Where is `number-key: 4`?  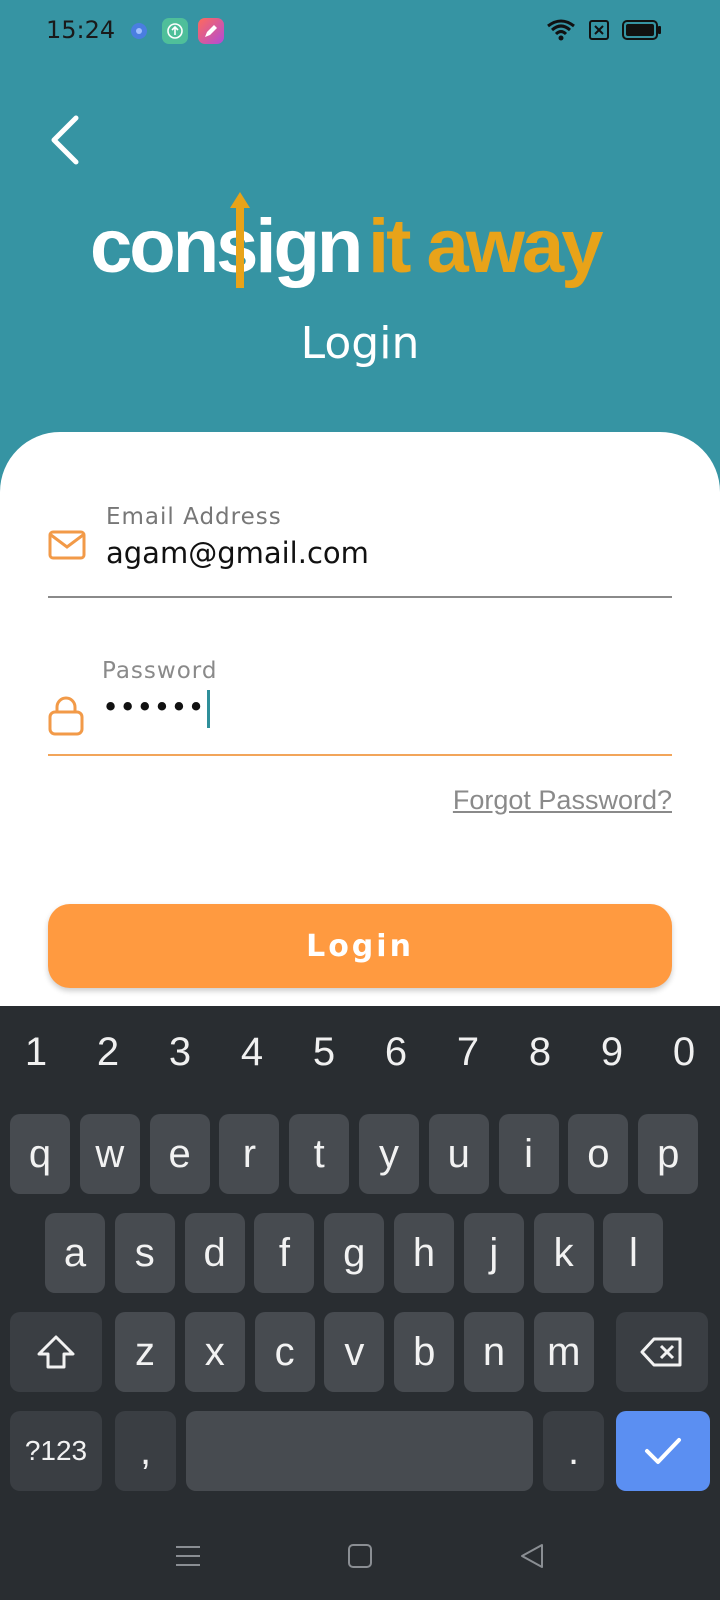
number-key: 4 is located at coordinates (252, 1060).